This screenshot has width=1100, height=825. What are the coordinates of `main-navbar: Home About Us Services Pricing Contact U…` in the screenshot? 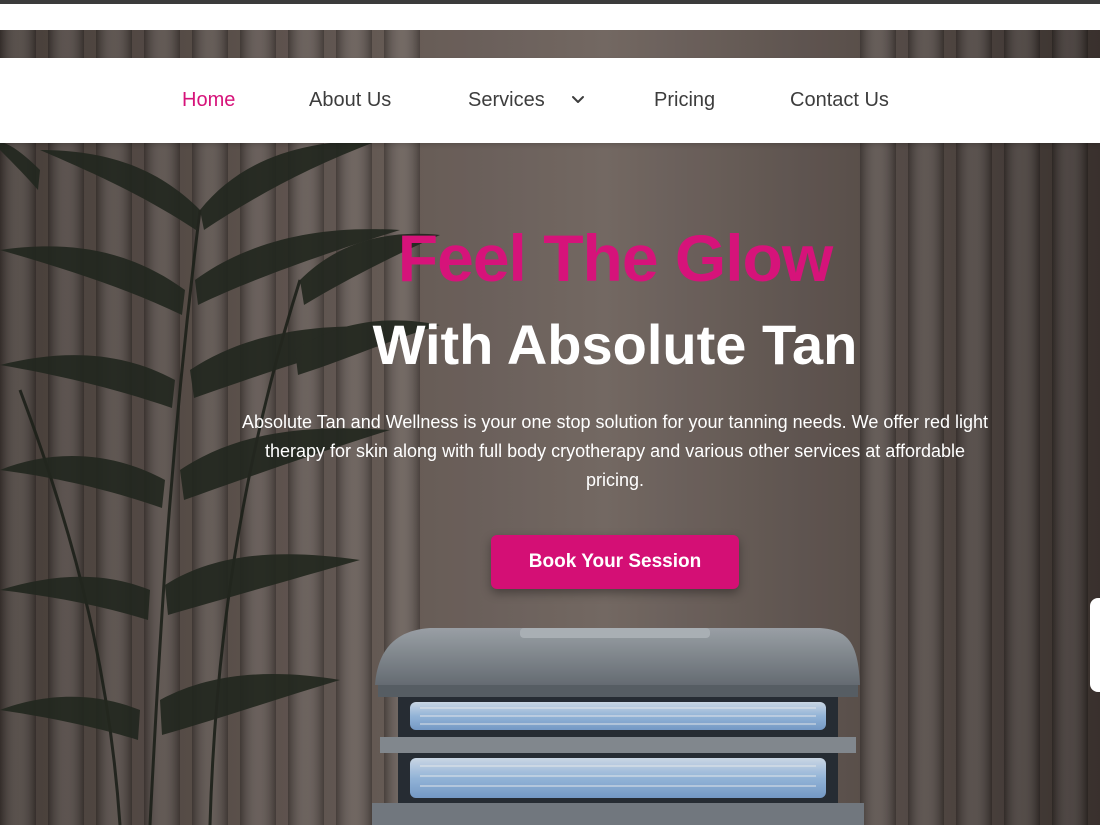 It's located at (550, 100).